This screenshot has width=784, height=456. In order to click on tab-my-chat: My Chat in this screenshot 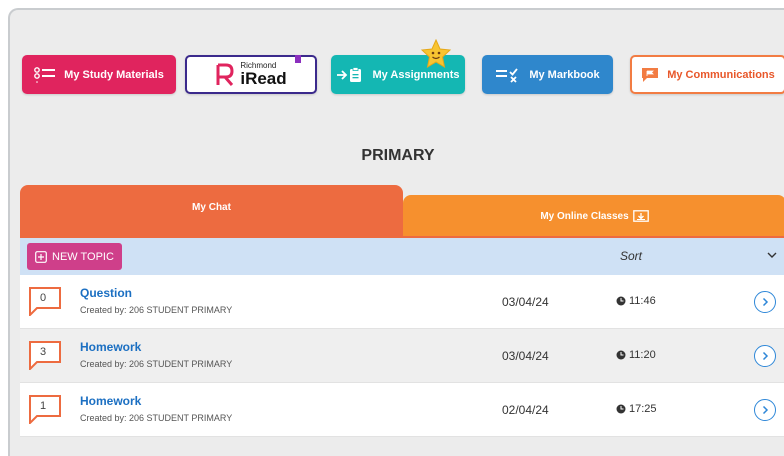, I will do `click(211, 211)`.